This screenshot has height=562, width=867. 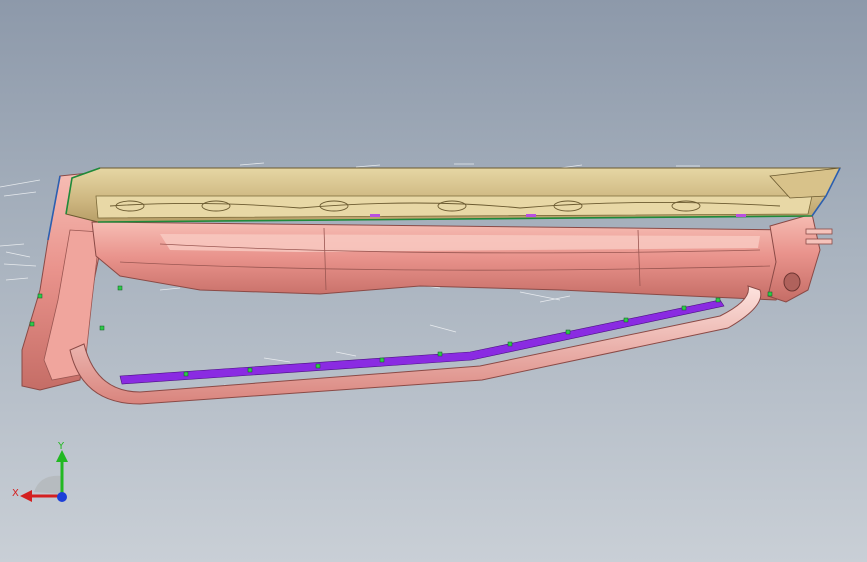 What do you see at coordinates (61, 446) in the screenshot?
I see `y-axis-label: Y` at bounding box center [61, 446].